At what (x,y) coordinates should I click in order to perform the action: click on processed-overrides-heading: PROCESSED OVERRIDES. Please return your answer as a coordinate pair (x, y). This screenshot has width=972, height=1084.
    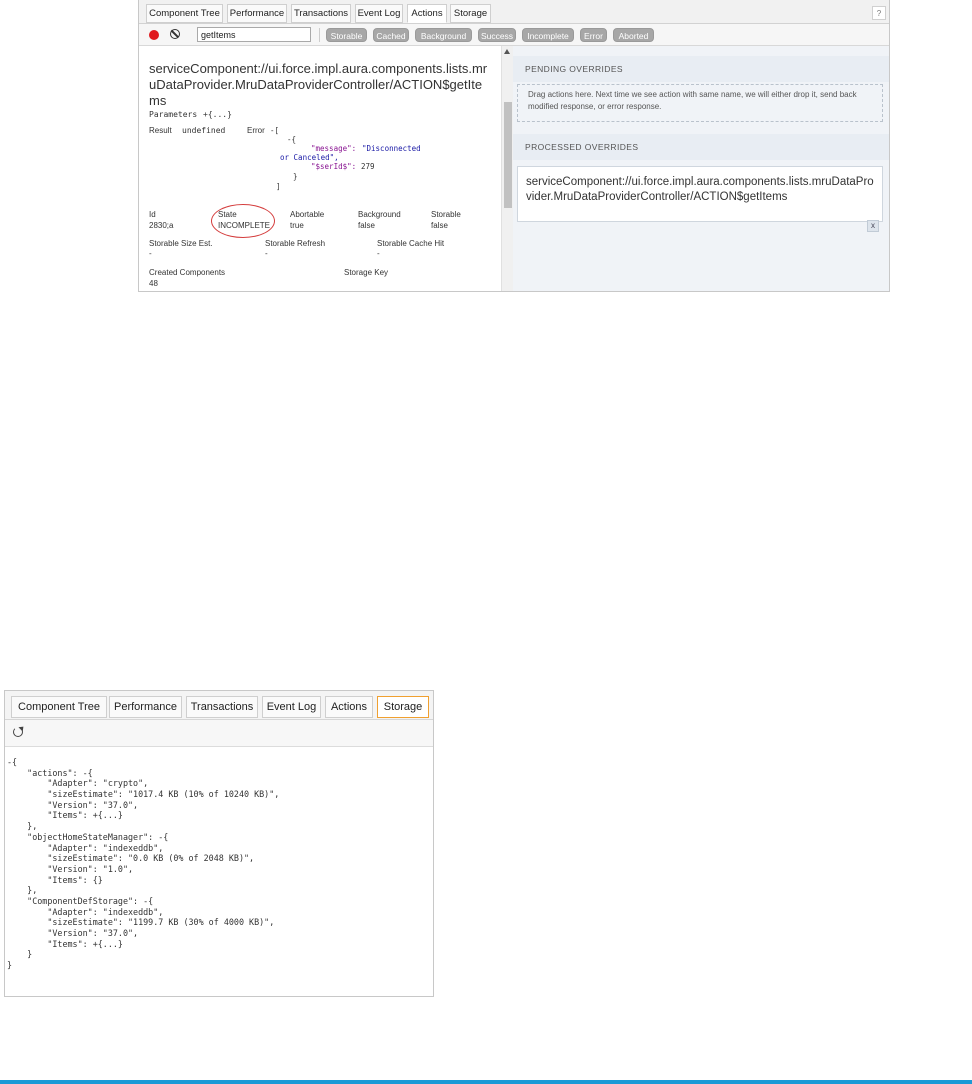
    Looking at the image, I should click on (701, 147).